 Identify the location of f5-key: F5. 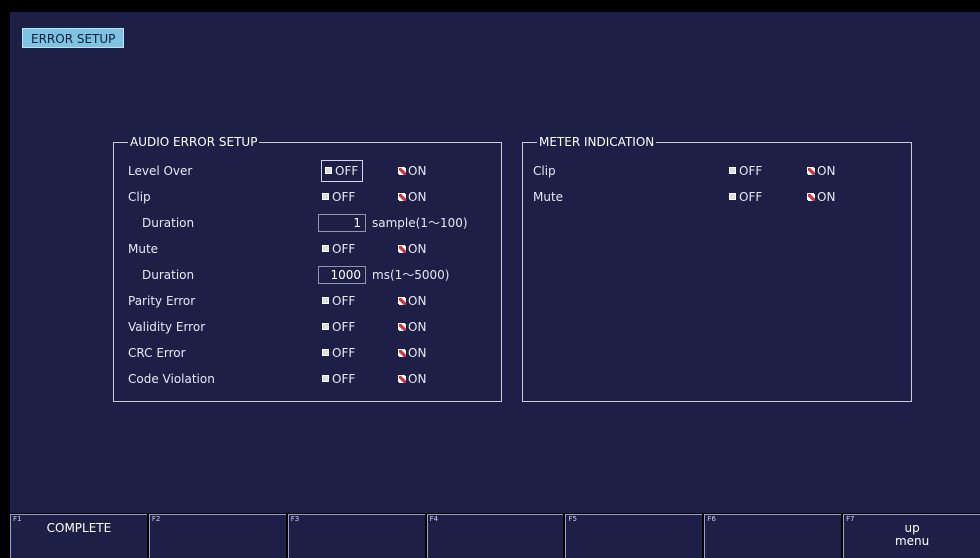
(634, 536).